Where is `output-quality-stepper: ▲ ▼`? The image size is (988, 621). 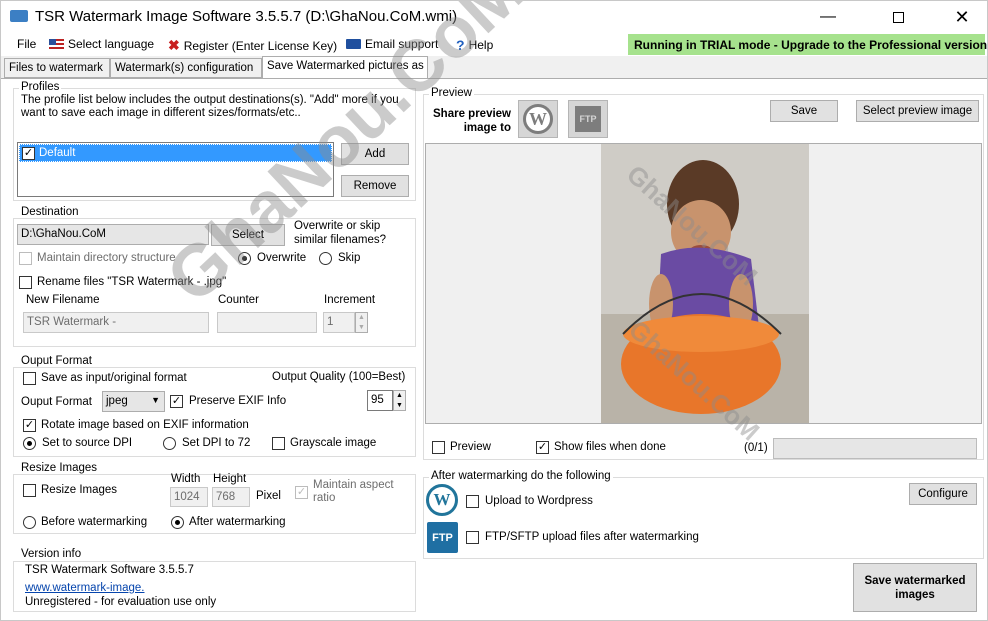
output-quality-stepper: ▲ ▼ is located at coordinates (399, 400).